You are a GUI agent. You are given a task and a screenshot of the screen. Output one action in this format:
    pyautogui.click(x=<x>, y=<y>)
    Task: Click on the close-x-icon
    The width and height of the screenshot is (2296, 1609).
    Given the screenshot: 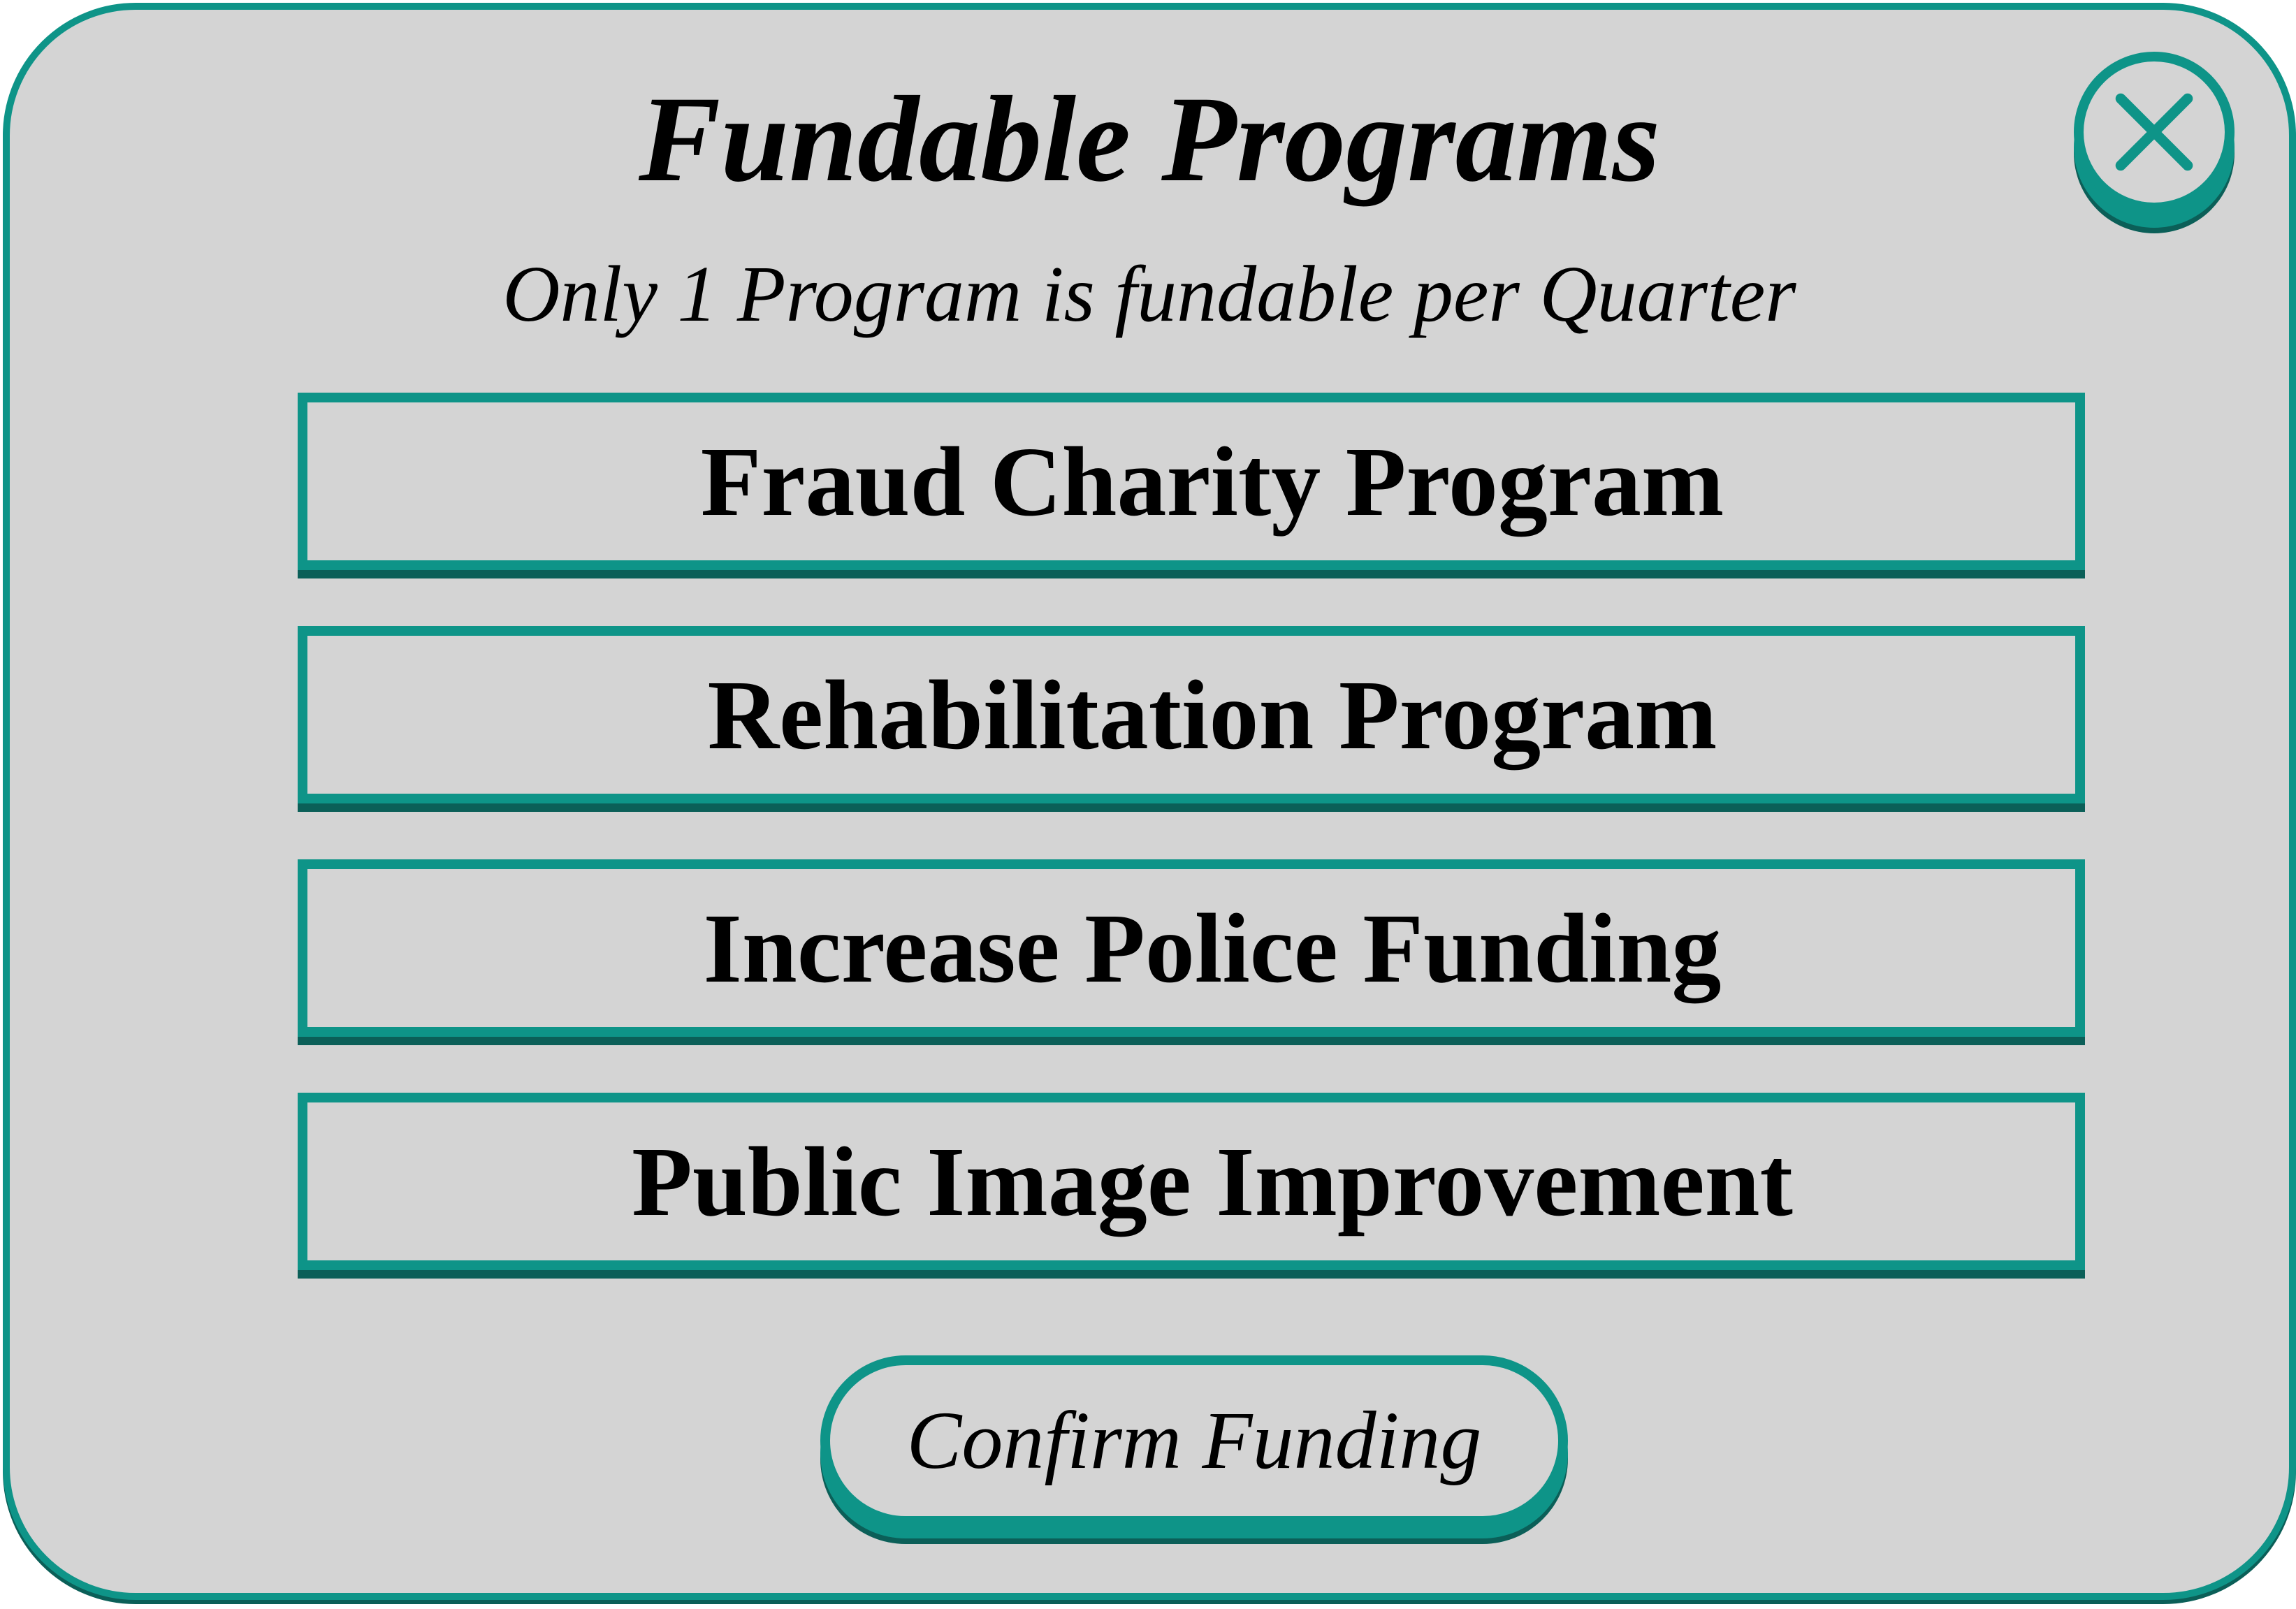 What is the action you would take?
    pyautogui.click(x=2154, y=132)
    